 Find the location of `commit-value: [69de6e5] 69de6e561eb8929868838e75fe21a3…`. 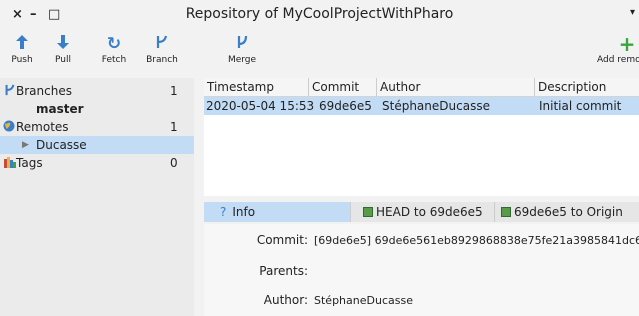

commit-value: [69de6e5] 69de6e561eb8929868838e75fe21a3… is located at coordinates (476, 240).